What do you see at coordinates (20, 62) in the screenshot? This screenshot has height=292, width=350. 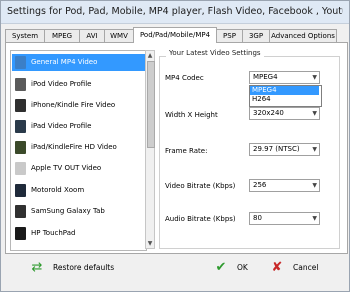 I see `video-icon` at bounding box center [20, 62].